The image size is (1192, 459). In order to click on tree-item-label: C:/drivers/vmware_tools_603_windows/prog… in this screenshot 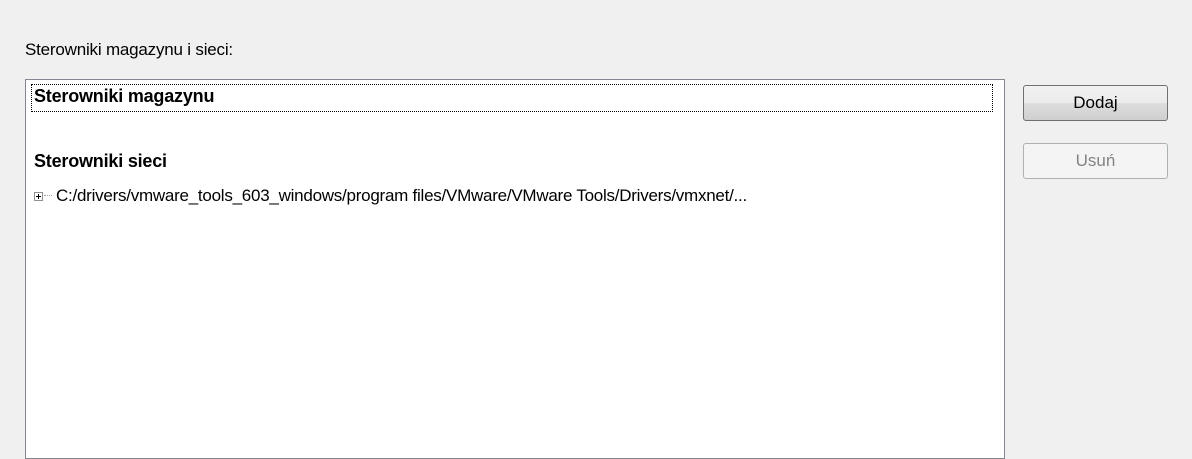, I will do `click(401, 195)`.